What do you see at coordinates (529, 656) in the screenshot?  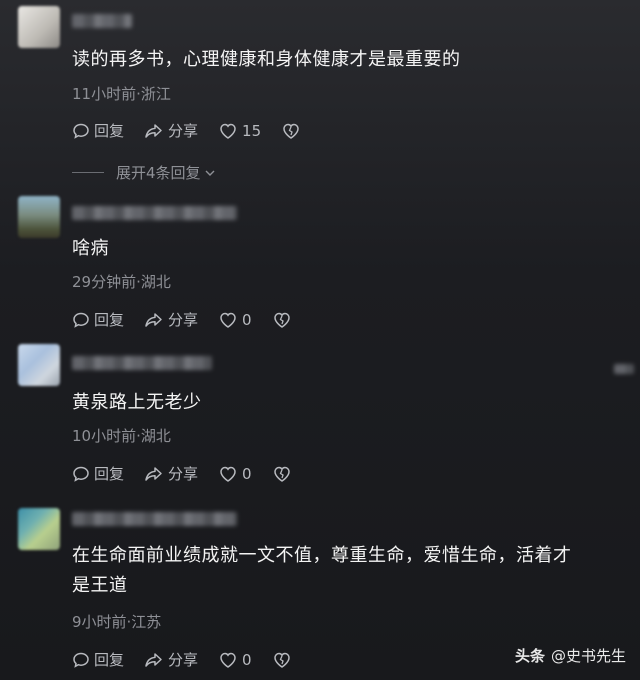 I see `watermark-brand: 头条` at bounding box center [529, 656].